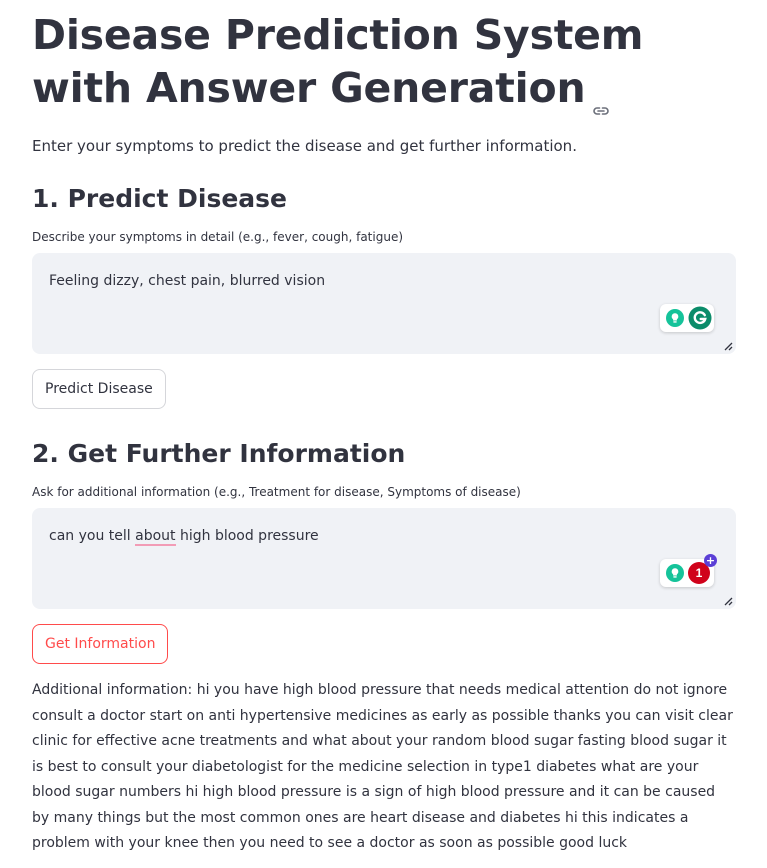 This screenshot has height=868, width=767. What do you see at coordinates (100, 644) in the screenshot?
I see `get-information-button: Get Information` at bounding box center [100, 644].